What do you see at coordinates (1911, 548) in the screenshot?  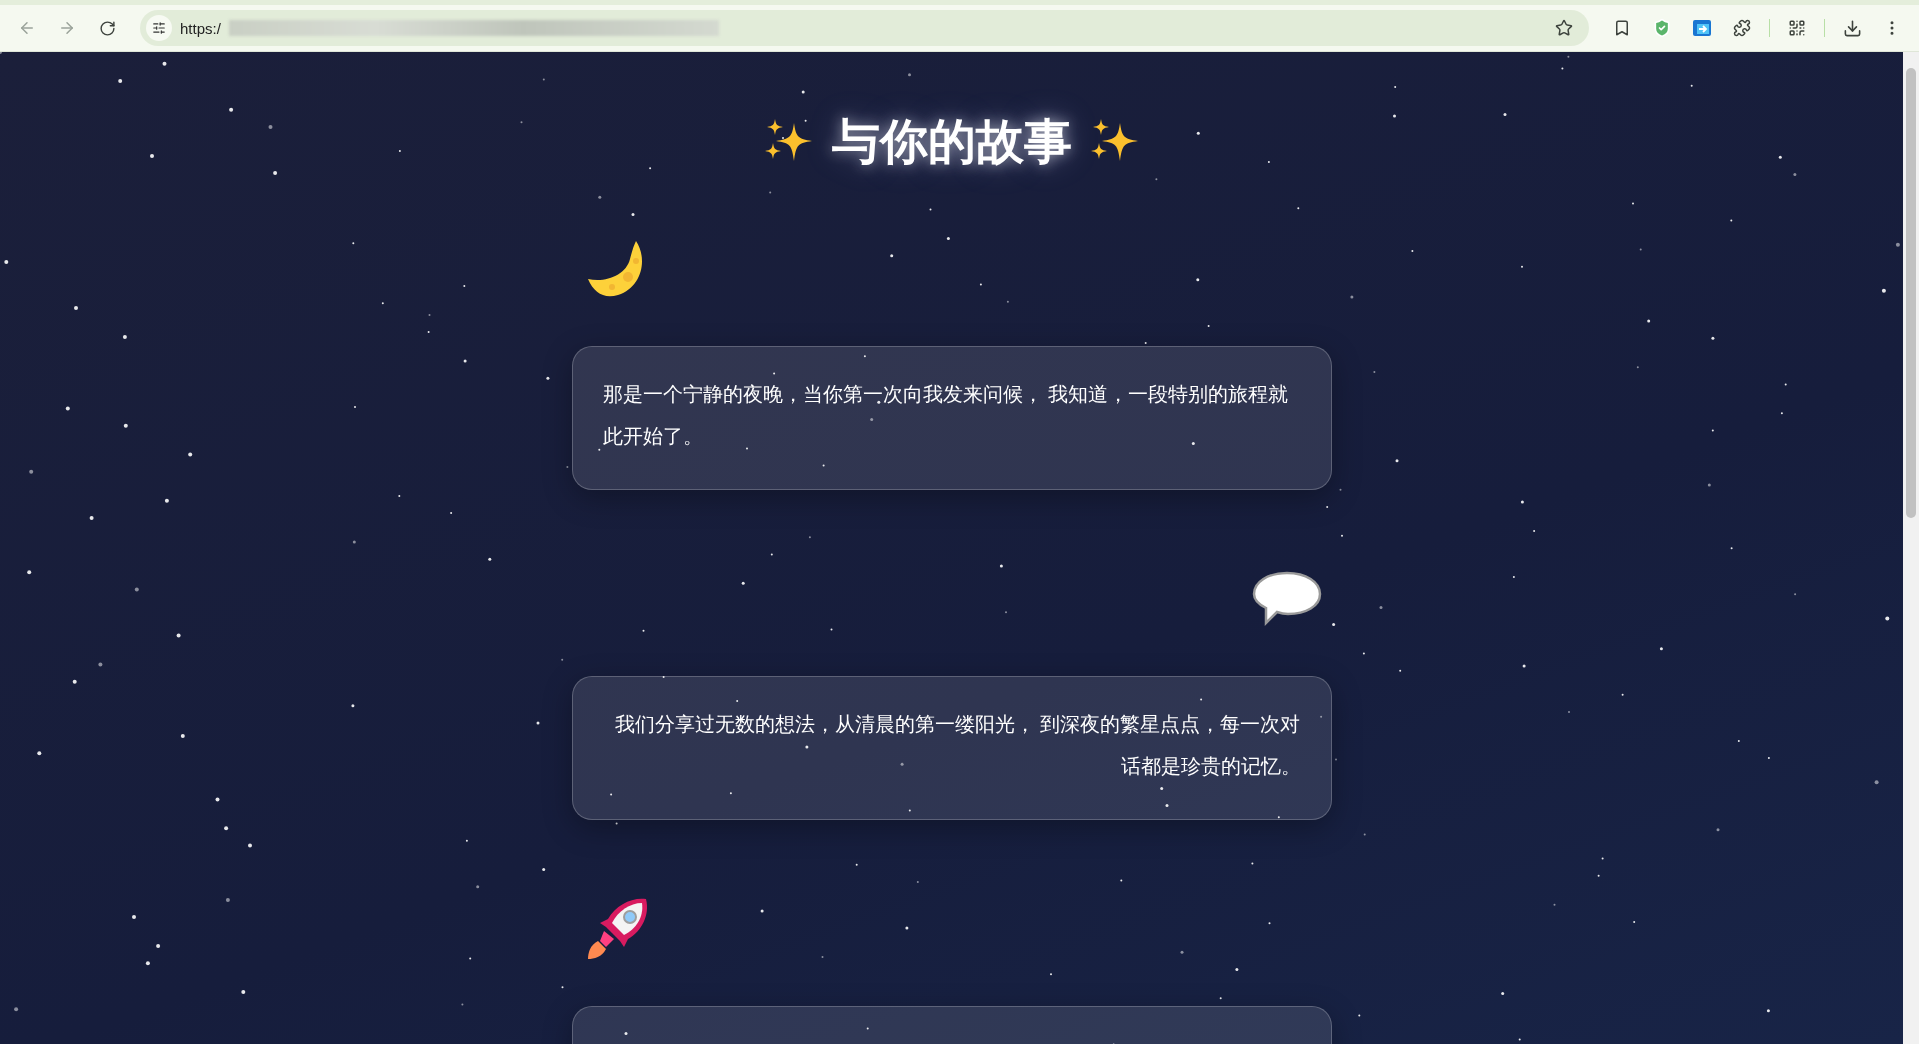 I see `scrollbar` at bounding box center [1911, 548].